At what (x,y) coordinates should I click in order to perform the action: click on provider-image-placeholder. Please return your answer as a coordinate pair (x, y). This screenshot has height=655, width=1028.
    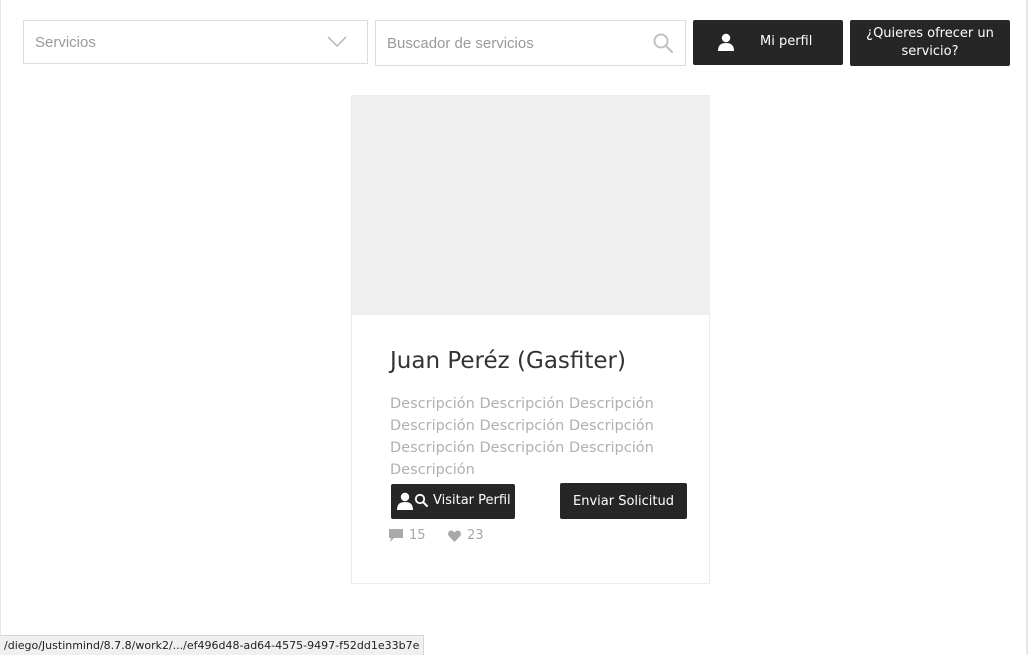
    Looking at the image, I should click on (530, 205).